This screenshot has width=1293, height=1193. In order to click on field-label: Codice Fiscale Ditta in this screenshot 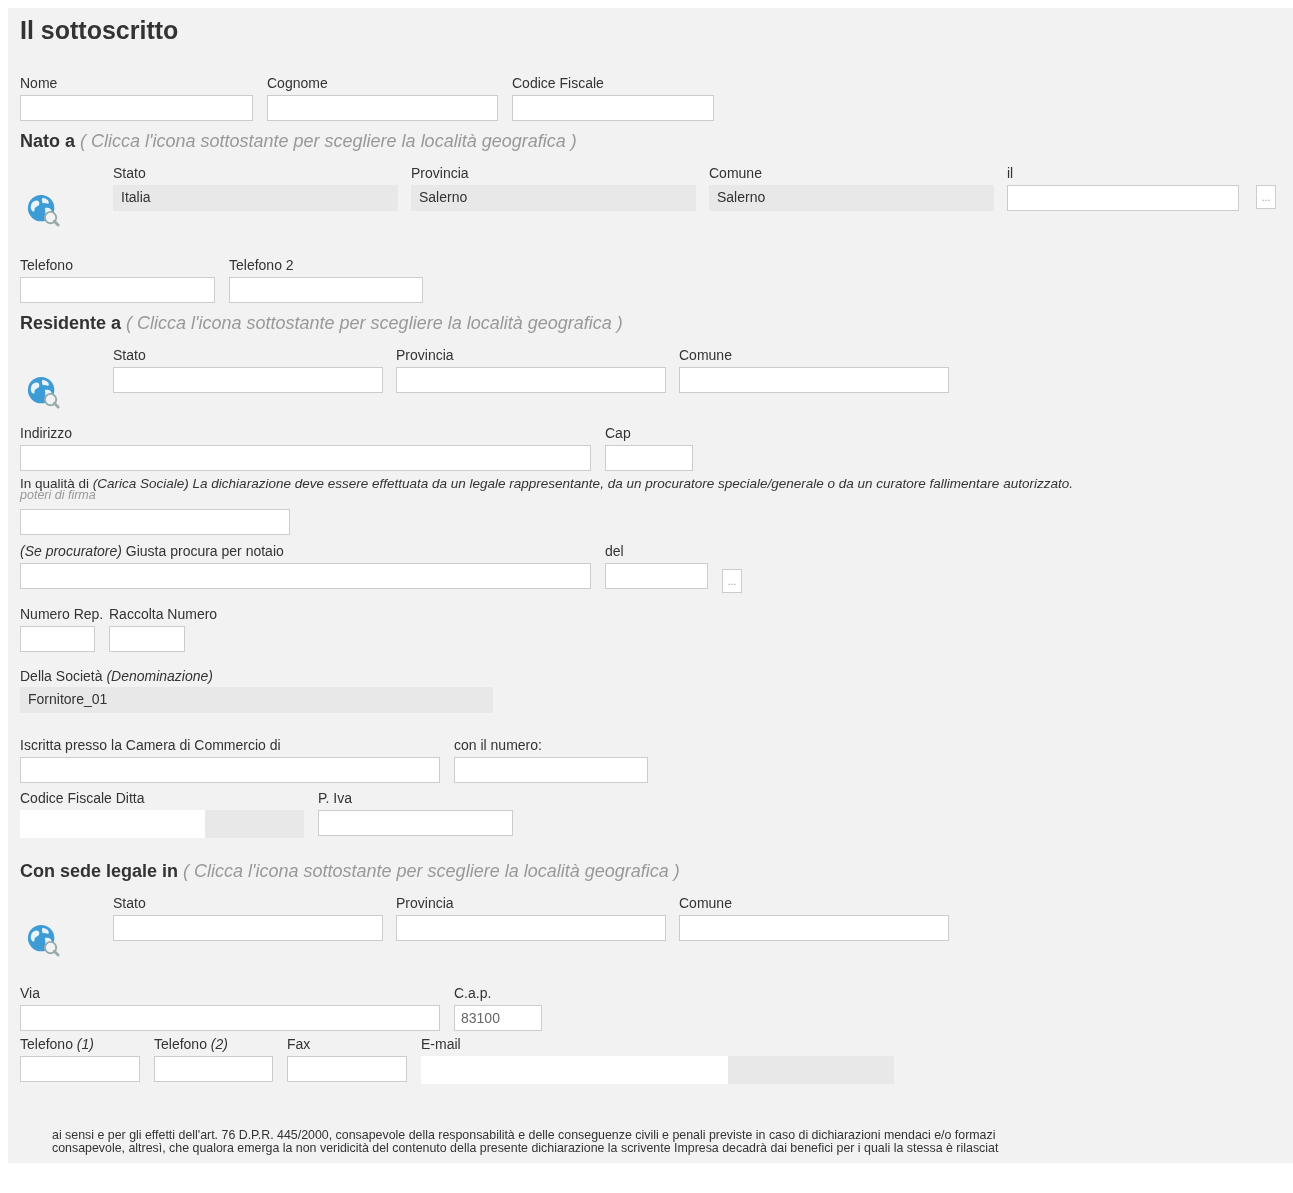, I will do `click(82, 798)`.